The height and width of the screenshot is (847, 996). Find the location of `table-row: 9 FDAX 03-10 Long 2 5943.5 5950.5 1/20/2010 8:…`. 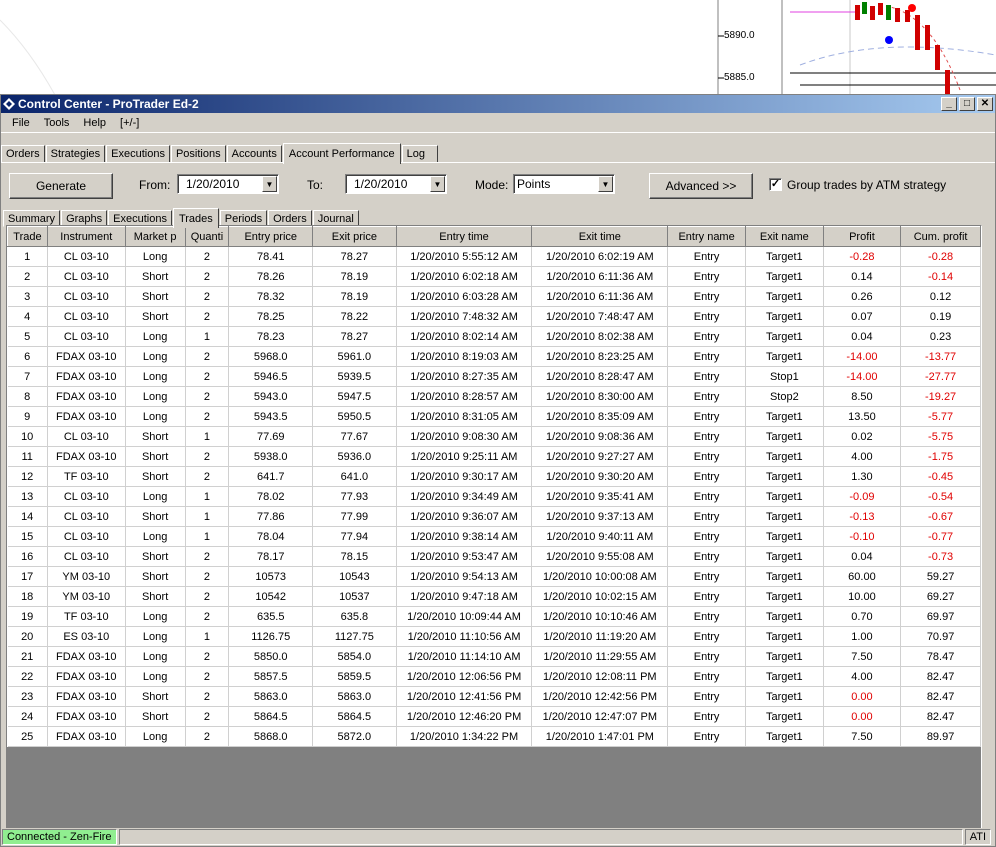

table-row: 9 FDAX 03-10 Long 2 5943.5 5950.5 1/20/2010 8:… is located at coordinates (494, 416).